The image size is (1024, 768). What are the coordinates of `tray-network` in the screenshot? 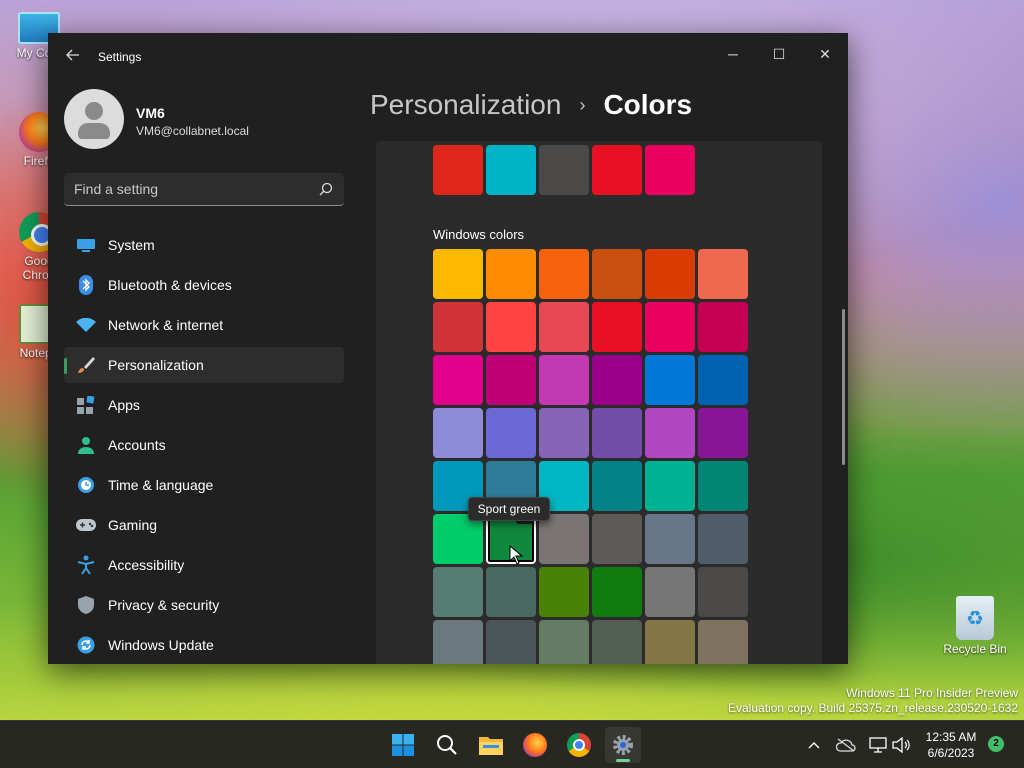 It's located at (878, 744).